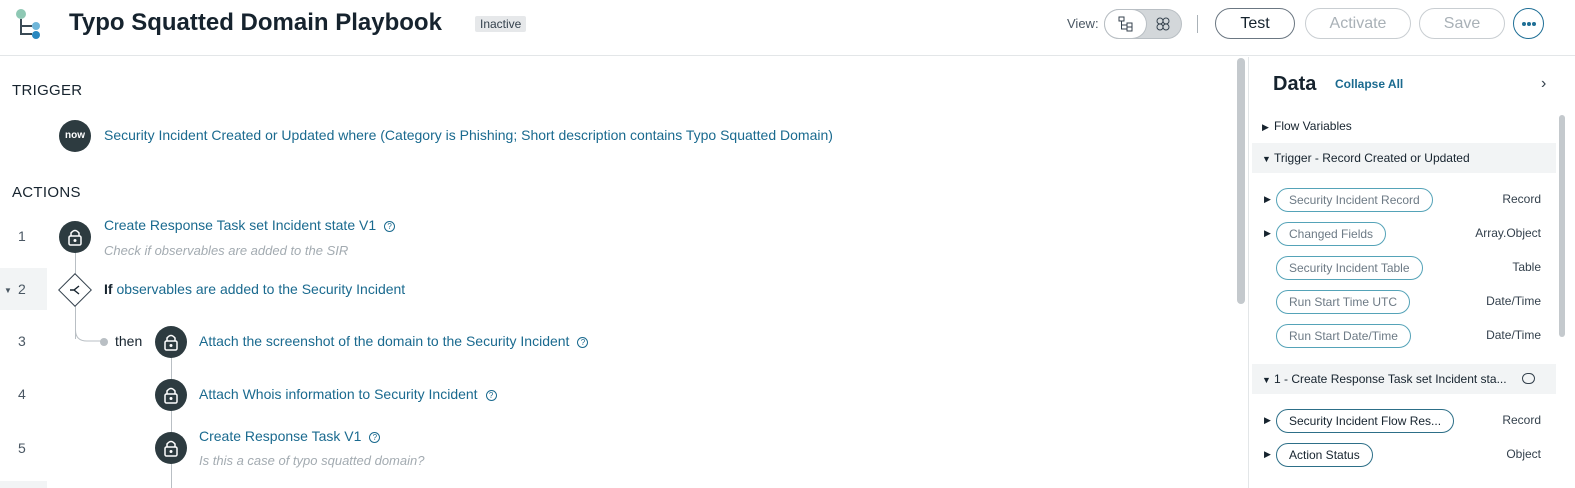  Describe the element at coordinates (47, 90) in the screenshot. I see `trigger-heading: TRIGGER` at that location.